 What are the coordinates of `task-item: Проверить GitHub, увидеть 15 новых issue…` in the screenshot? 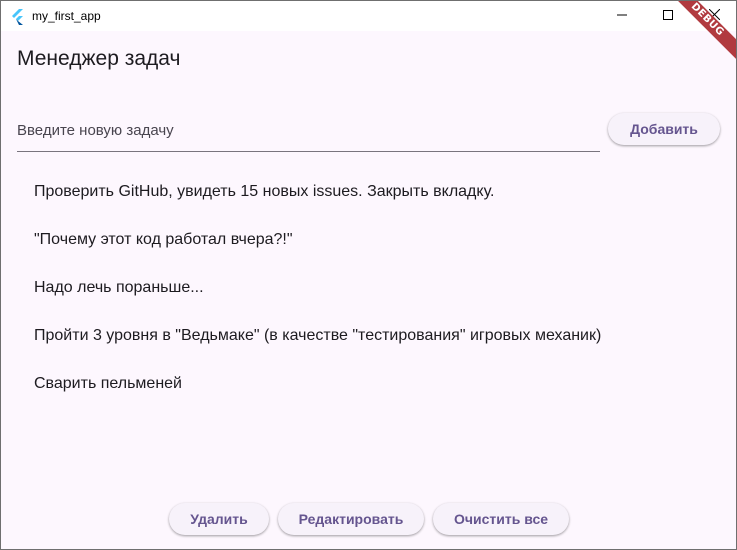 It's located at (264, 195).